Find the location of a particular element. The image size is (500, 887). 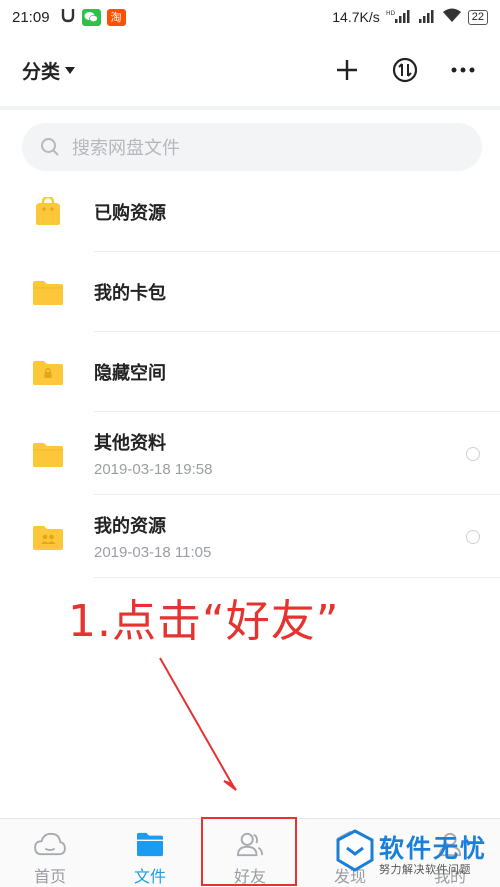

more-icon is located at coordinates (463, 70).